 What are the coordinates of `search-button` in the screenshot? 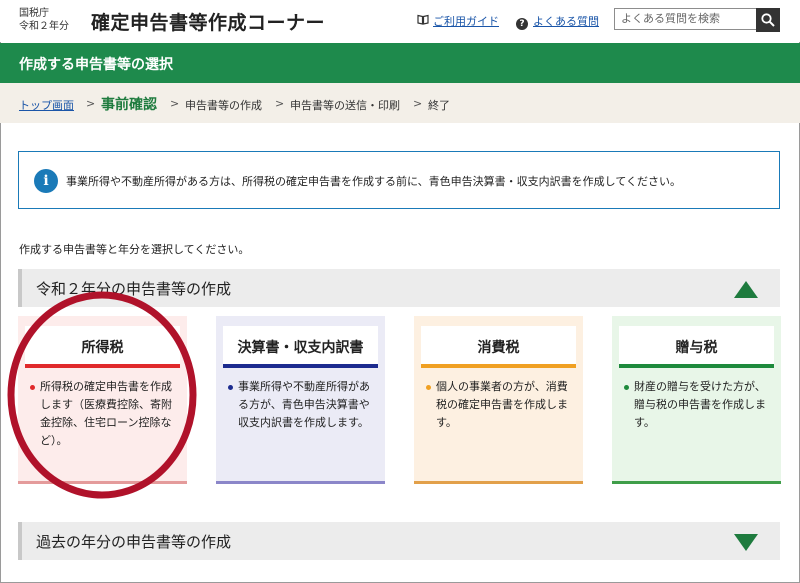 It's located at (768, 20).